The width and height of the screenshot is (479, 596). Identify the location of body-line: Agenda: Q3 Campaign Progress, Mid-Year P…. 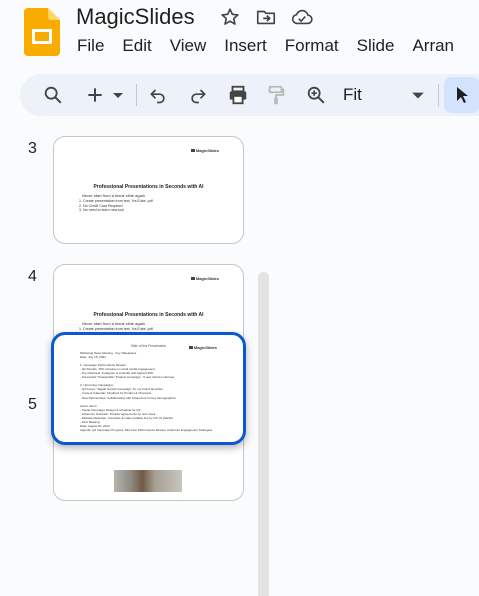
(146, 429).